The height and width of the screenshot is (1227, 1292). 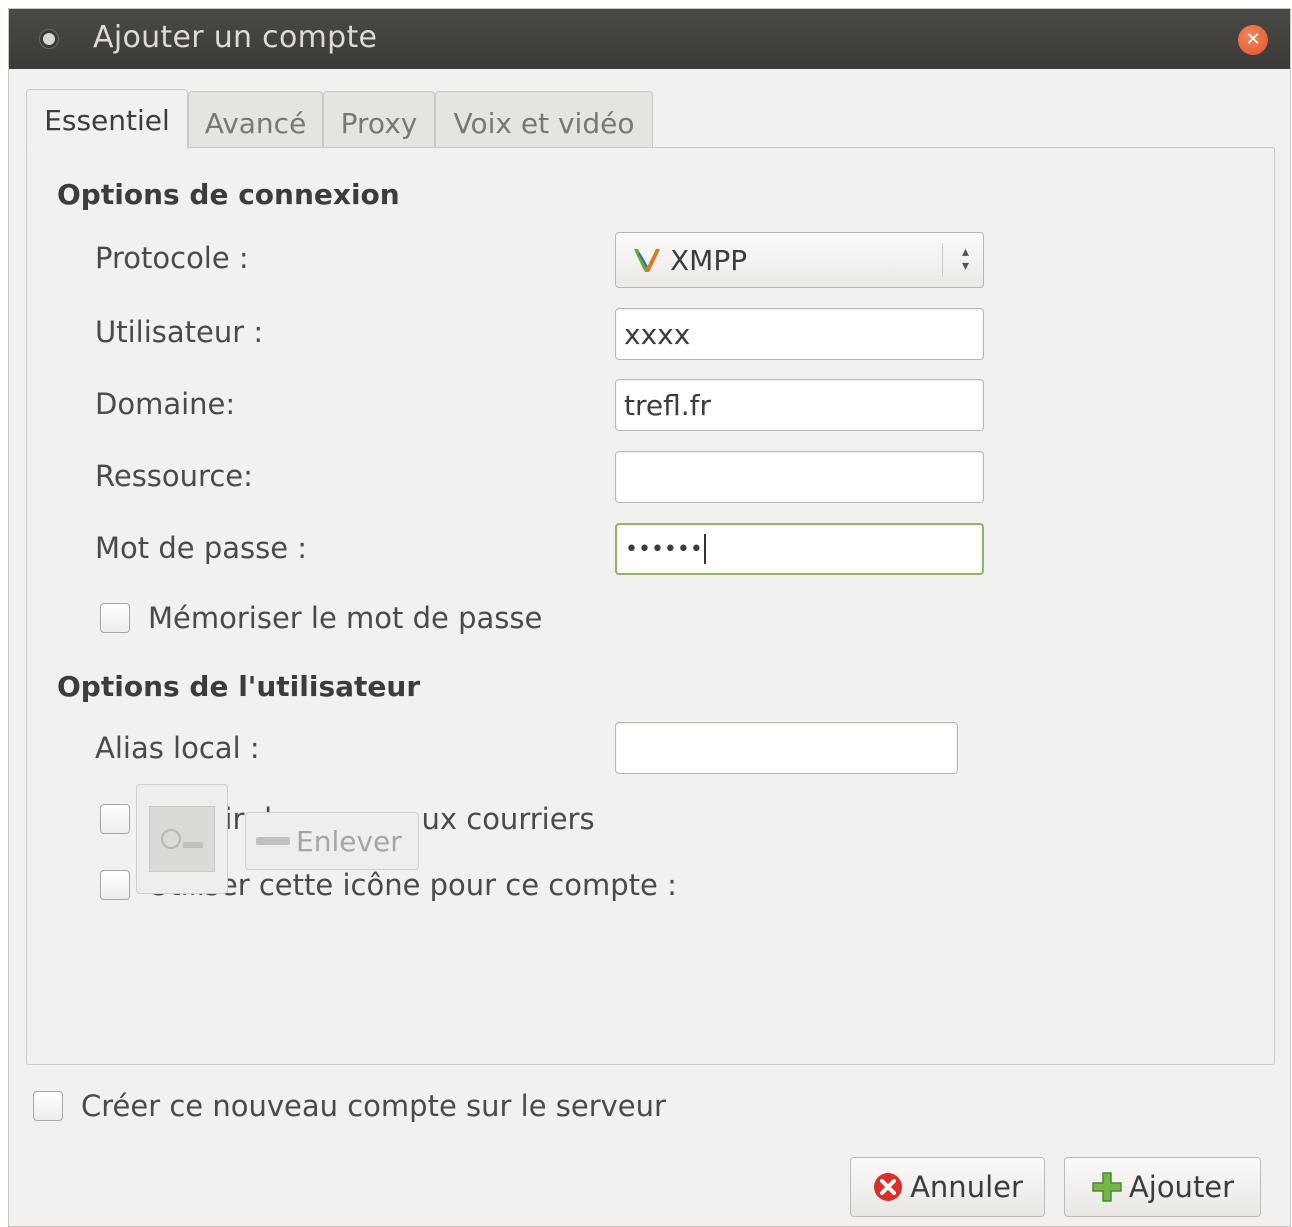 What do you see at coordinates (107, 119) in the screenshot?
I see `tab-essentiel: Essentiel` at bounding box center [107, 119].